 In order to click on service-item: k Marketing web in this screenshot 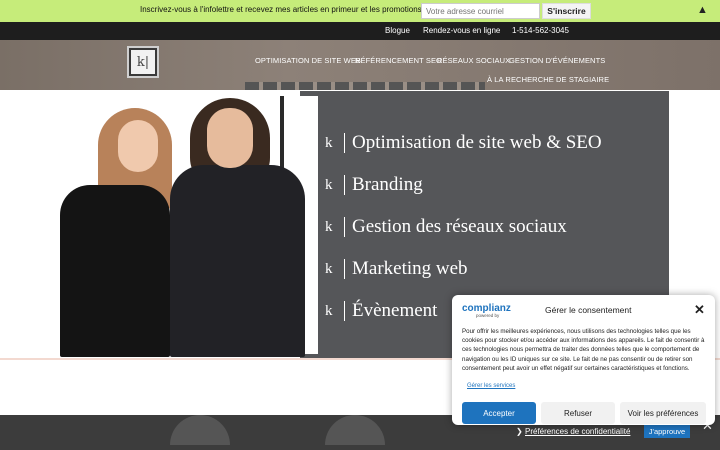, I will do `click(396, 269)`.